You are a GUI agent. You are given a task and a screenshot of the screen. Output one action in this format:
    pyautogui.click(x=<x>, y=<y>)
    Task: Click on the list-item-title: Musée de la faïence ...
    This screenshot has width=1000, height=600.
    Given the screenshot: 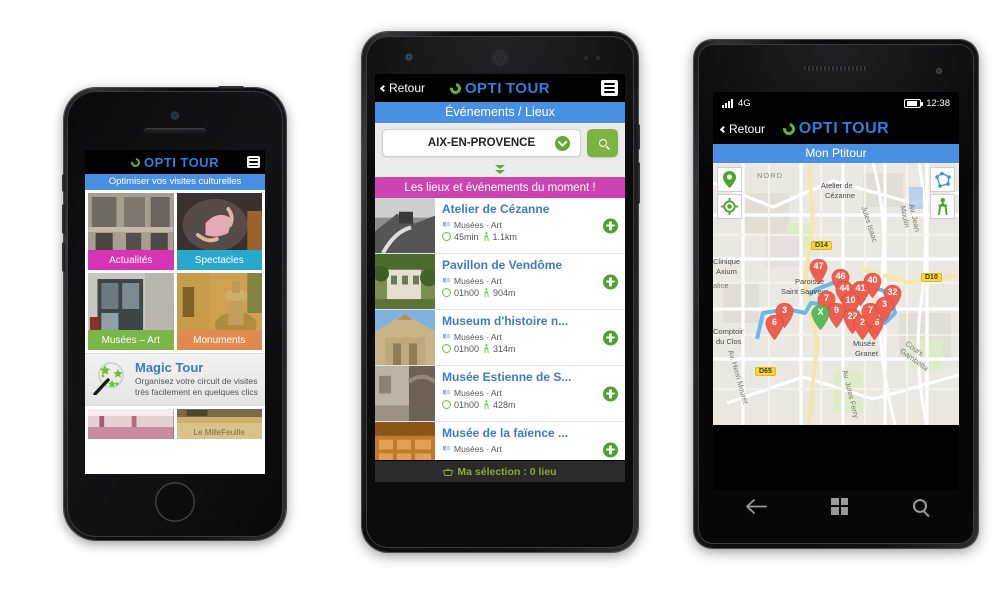 What is the action you would take?
    pyautogui.click(x=505, y=433)
    